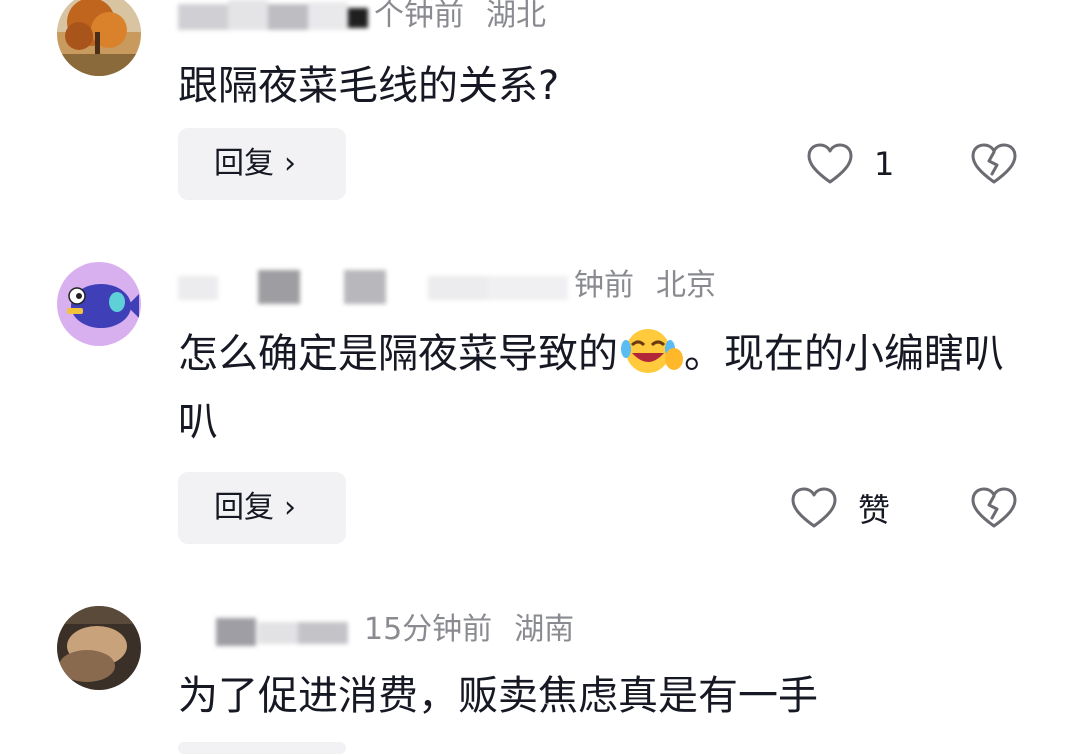 The height and width of the screenshot is (754, 1080). What do you see at coordinates (516, 16) in the screenshot?
I see `comment-location: 湖北` at bounding box center [516, 16].